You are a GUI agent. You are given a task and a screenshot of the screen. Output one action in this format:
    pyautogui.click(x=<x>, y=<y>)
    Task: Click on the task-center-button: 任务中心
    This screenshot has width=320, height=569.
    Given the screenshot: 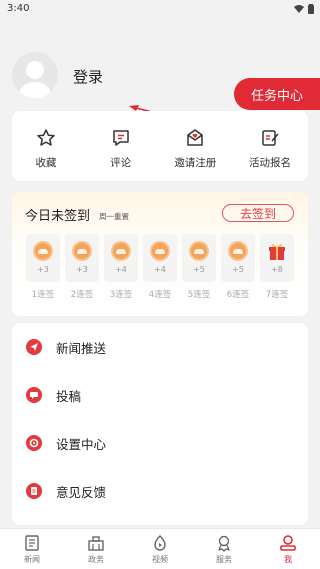 What is the action you would take?
    pyautogui.click(x=277, y=94)
    